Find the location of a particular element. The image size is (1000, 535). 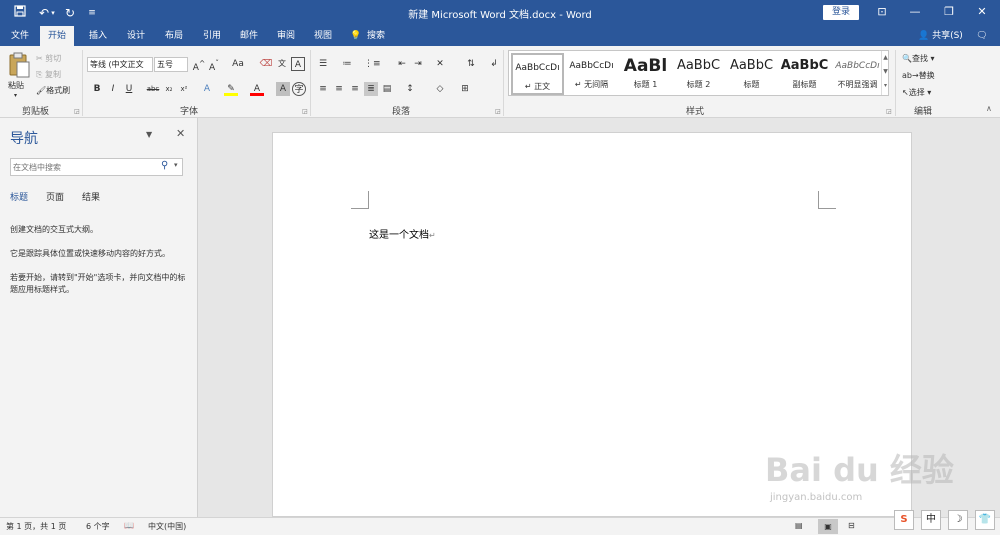

login-button: 登录 is located at coordinates (841, 12).